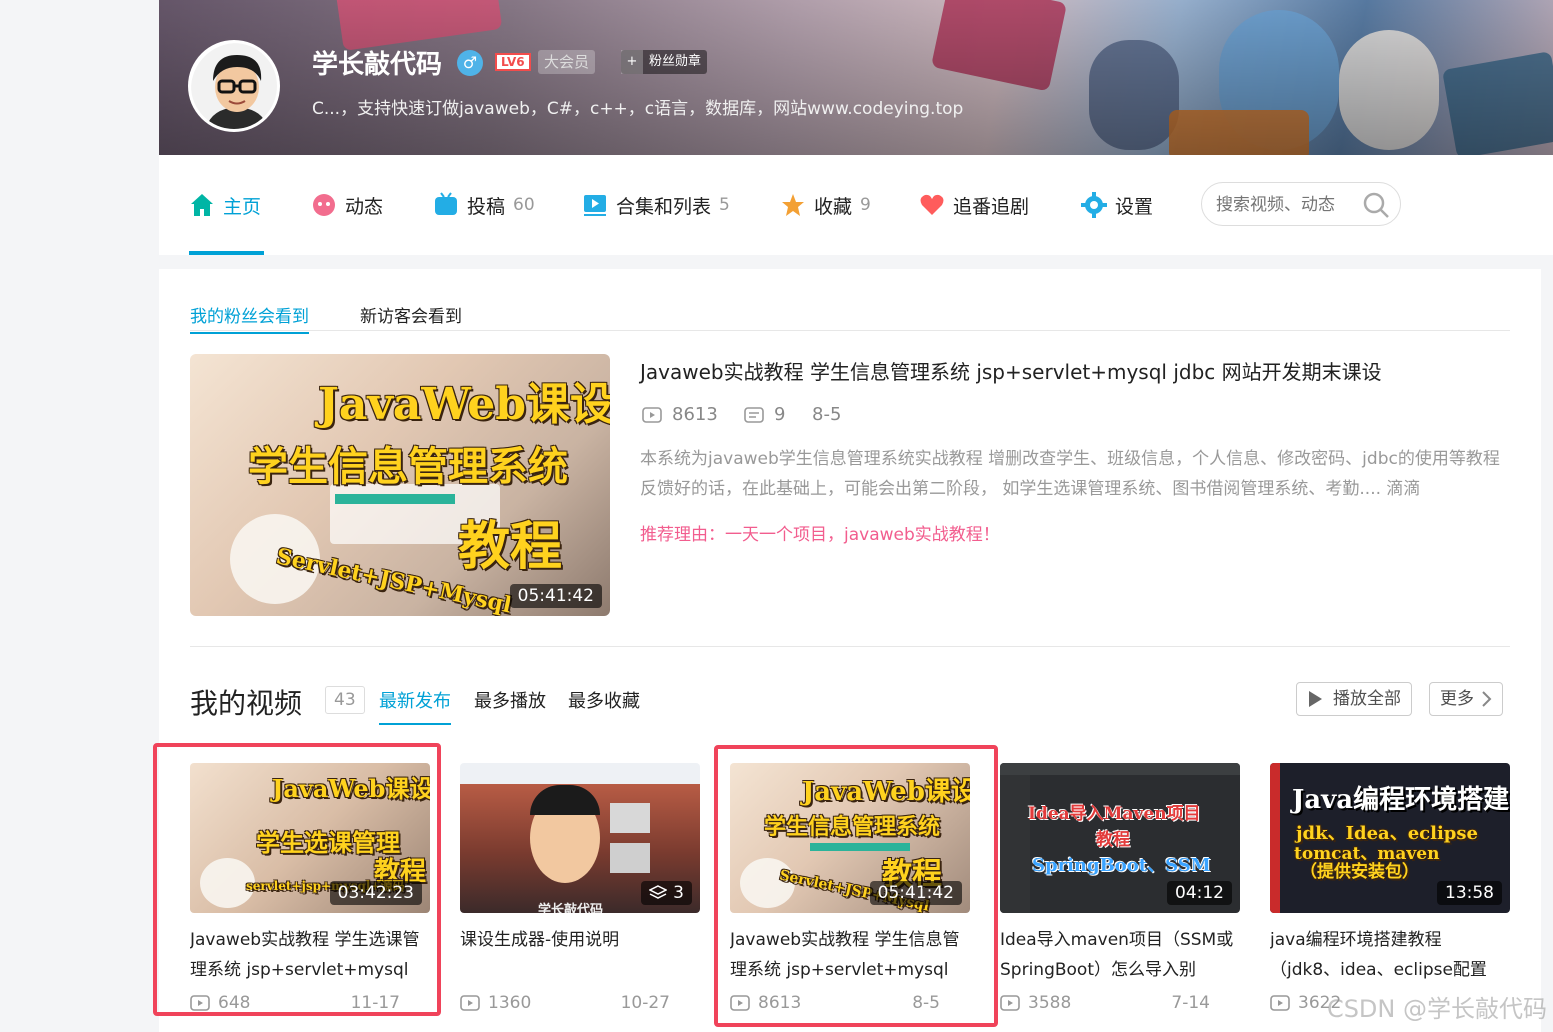 The width and height of the screenshot is (1553, 1032). I want to click on heart-icon, so click(932, 204).